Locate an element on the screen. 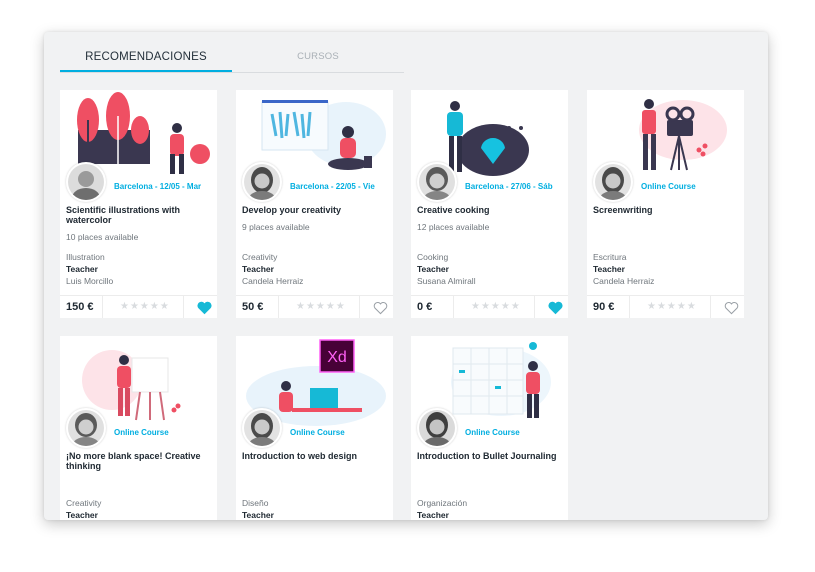 The width and height of the screenshot is (815, 572). card-footer: 0 € ★★★★★ is located at coordinates (489, 306).